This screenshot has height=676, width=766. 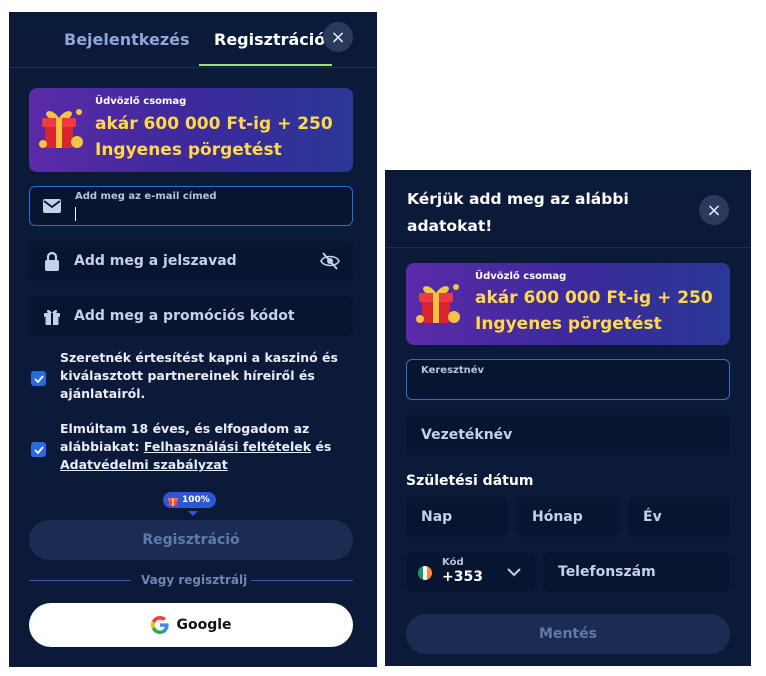 I want to click on progress-badge: 100%, so click(x=189, y=500).